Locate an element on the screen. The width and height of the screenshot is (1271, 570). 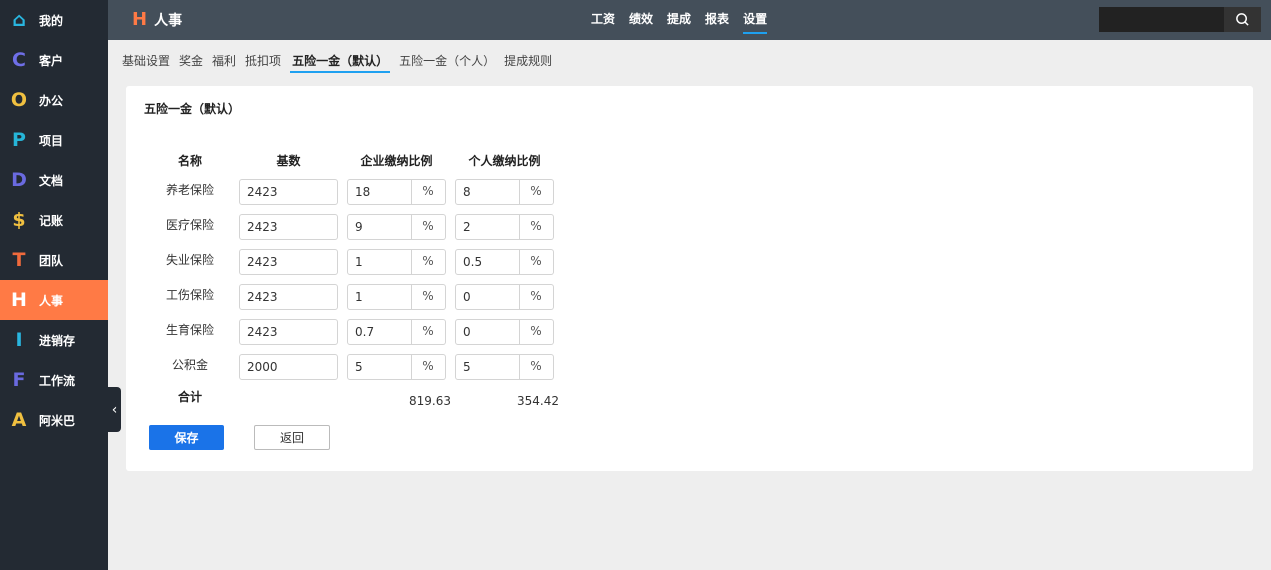
tab-item: 提成规则 is located at coordinates (528, 62).